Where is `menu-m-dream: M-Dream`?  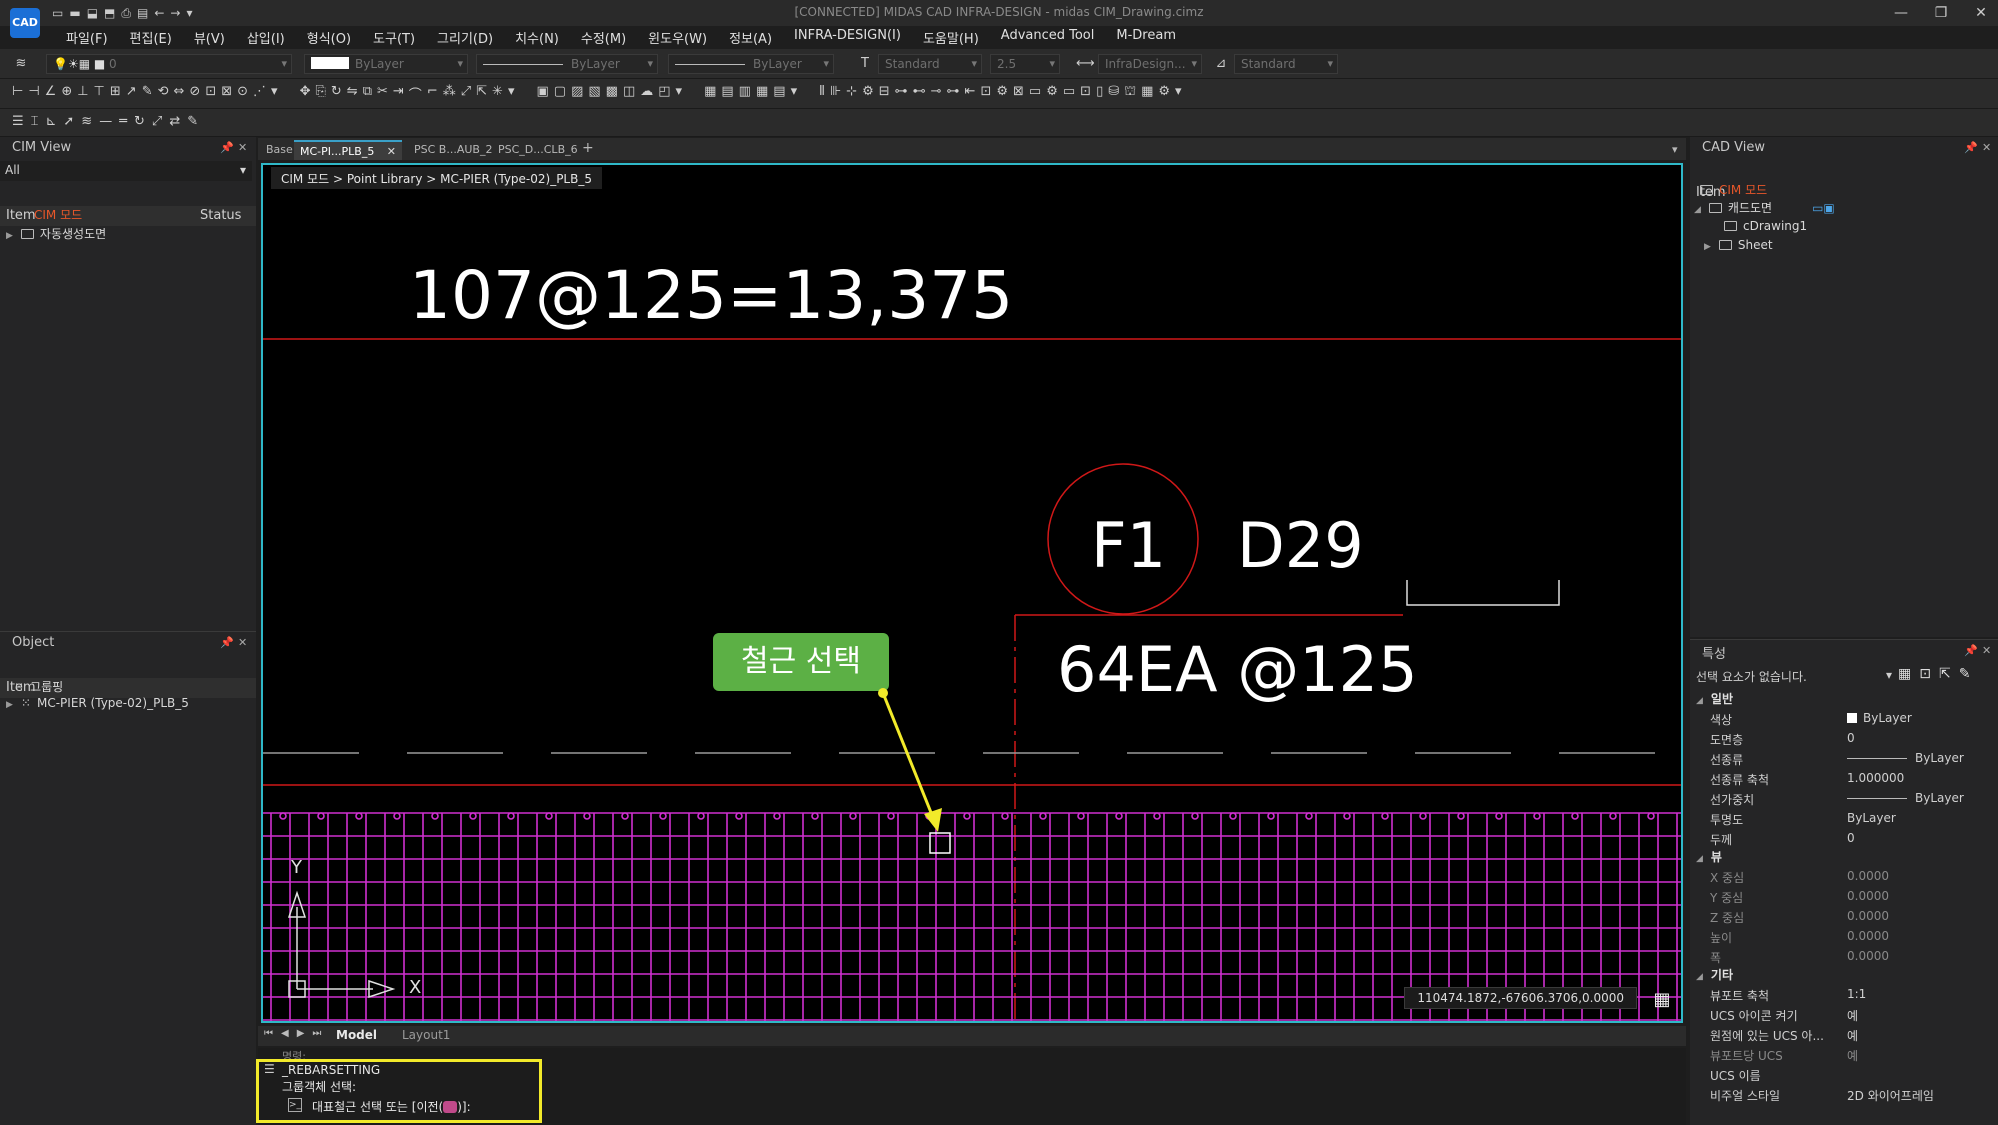 menu-m-dream: M-Dream is located at coordinates (1146, 37).